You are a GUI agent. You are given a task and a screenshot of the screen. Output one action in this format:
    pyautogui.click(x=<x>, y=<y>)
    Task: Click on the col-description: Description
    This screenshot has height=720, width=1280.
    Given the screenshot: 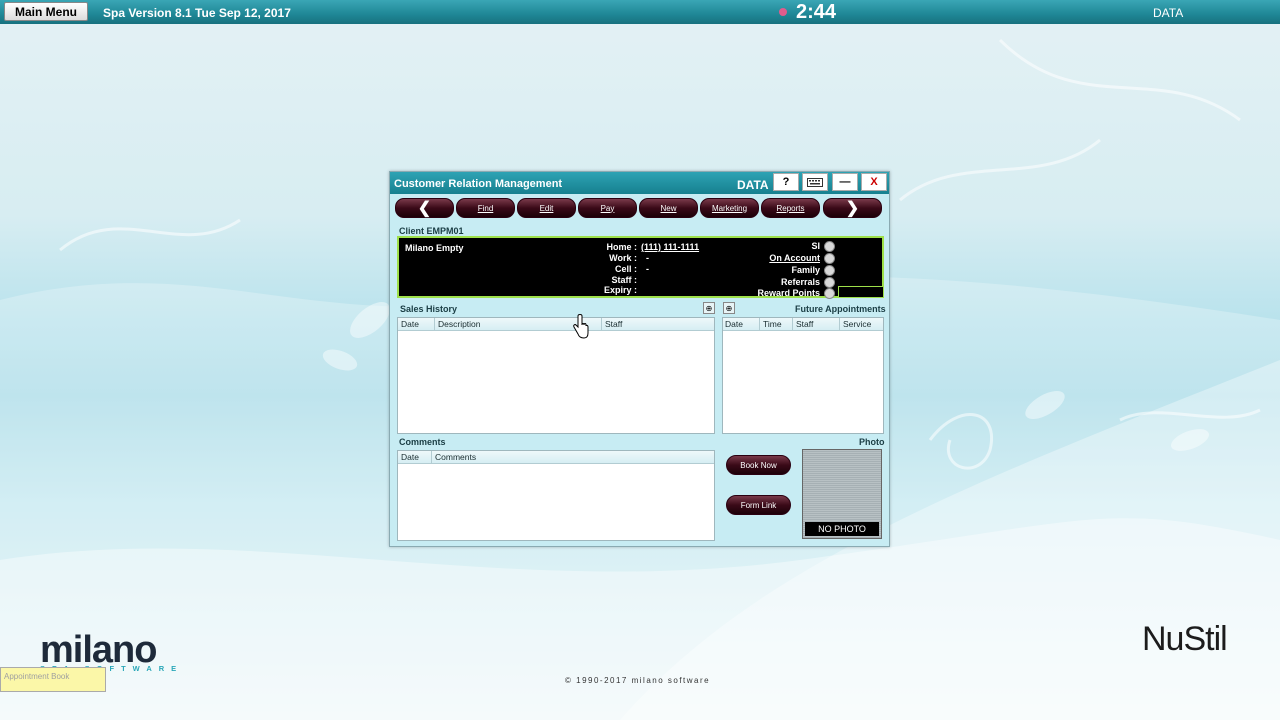 What is the action you would take?
    pyautogui.click(x=459, y=324)
    